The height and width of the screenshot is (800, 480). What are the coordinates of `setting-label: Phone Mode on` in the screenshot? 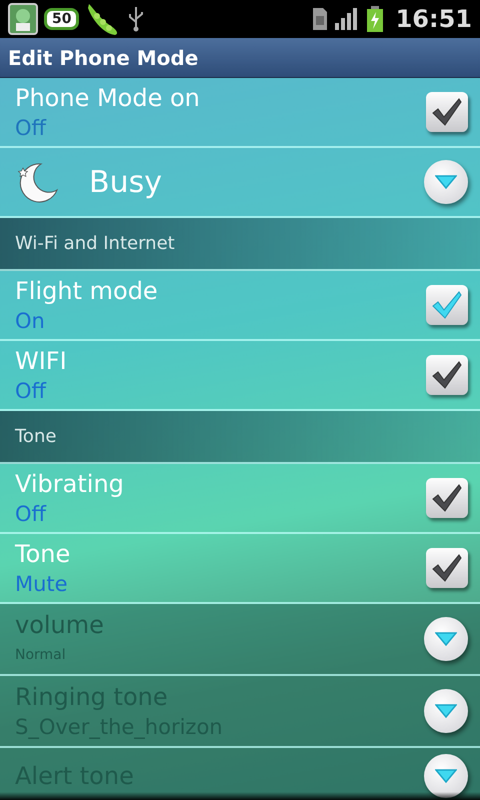 It's located at (108, 98).